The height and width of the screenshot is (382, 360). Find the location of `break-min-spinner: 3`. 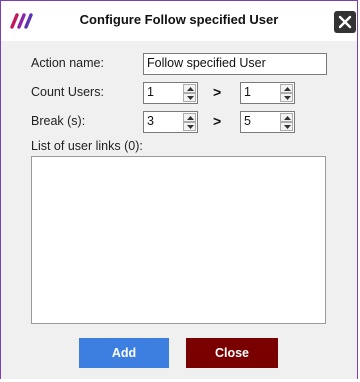

break-min-spinner: 3 is located at coordinates (170, 122).